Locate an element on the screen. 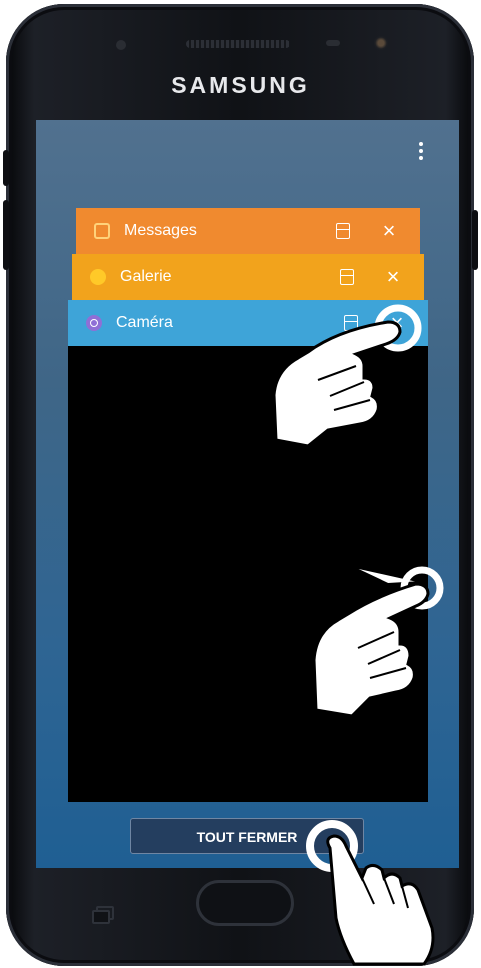  tap-close-all-hand-icon is located at coordinates (370, 893).